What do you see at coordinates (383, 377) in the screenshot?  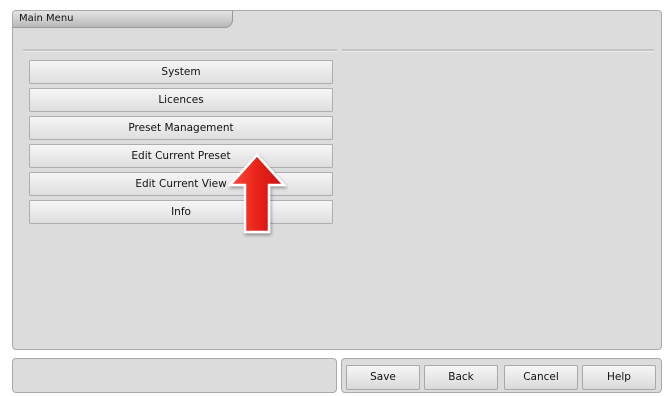 I see `save-button: Save` at bounding box center [383, 377].